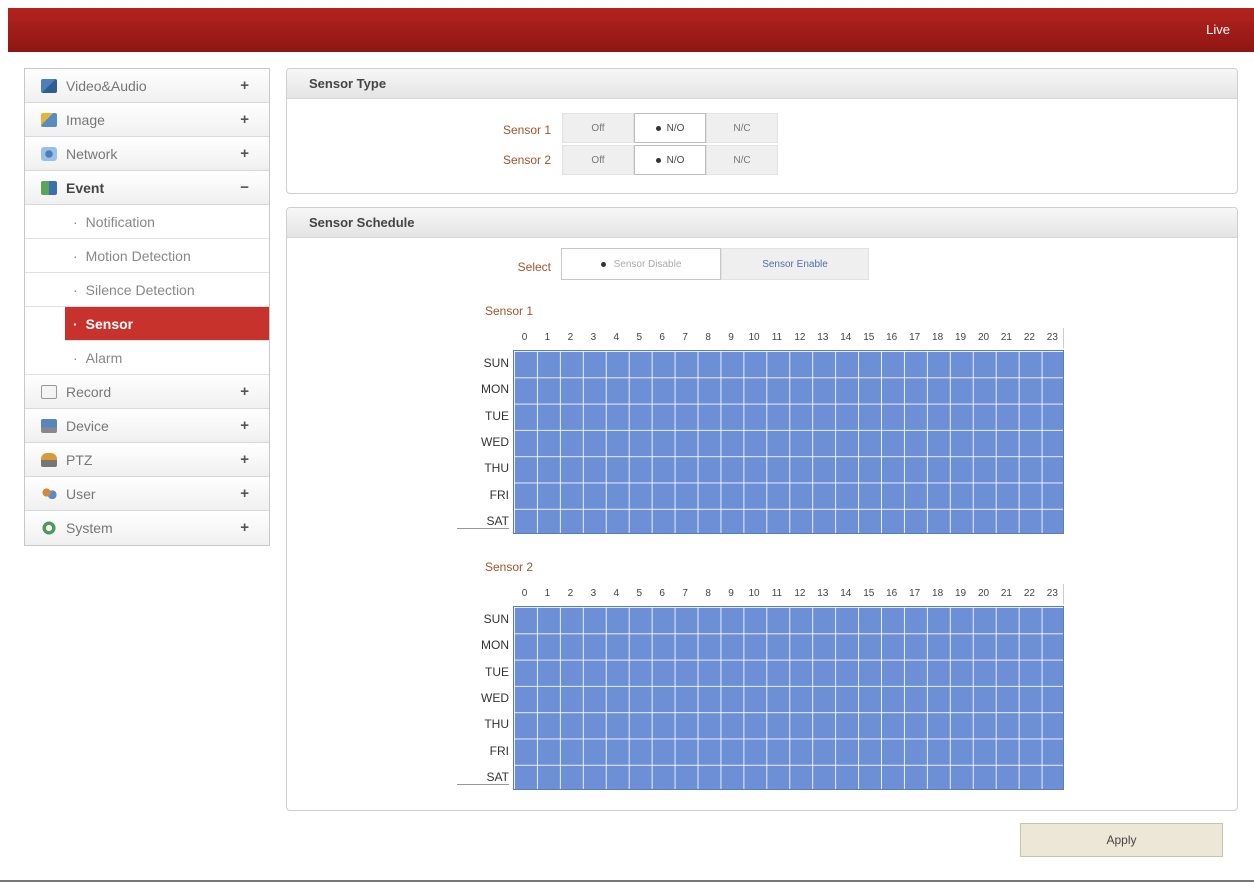  Describe the element at coordinates (938, 593) in the screenshot. I see `hour-label: 18` at that location.